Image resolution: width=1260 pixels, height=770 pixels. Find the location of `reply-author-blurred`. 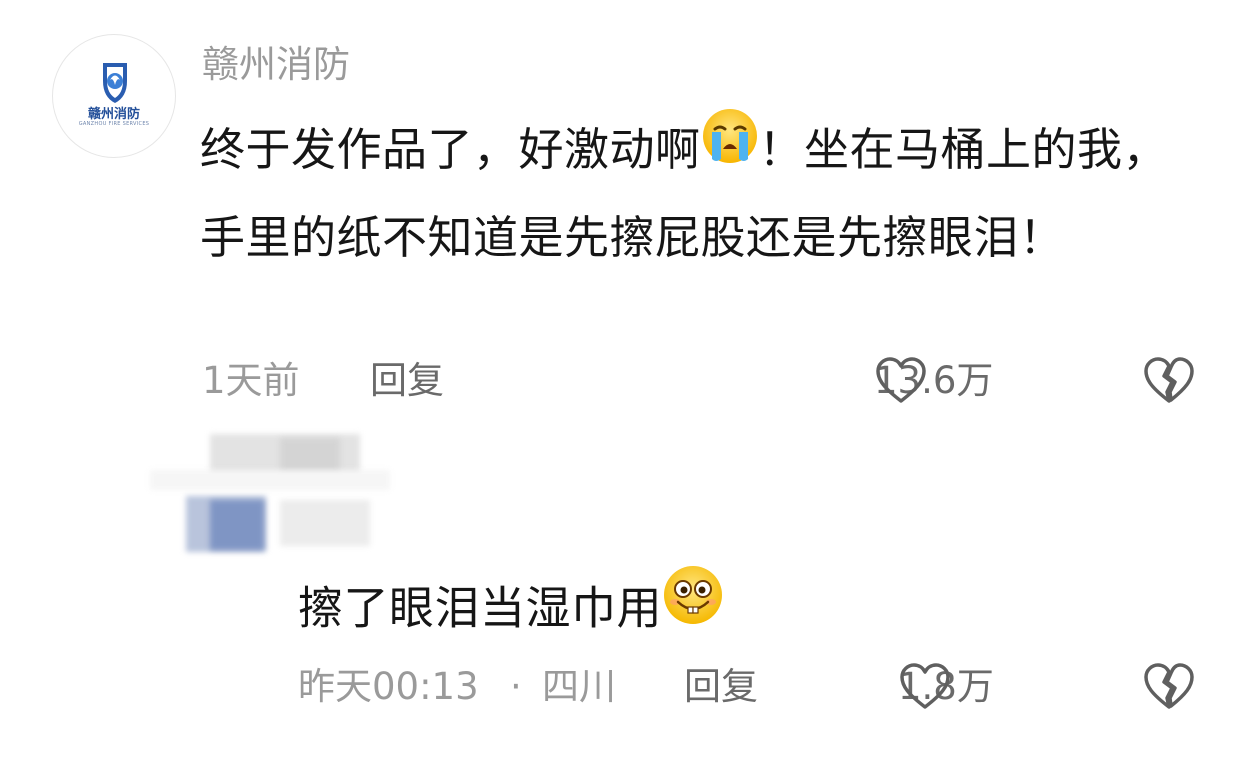

reply-author-blurred is located at coordinates (270, 500).